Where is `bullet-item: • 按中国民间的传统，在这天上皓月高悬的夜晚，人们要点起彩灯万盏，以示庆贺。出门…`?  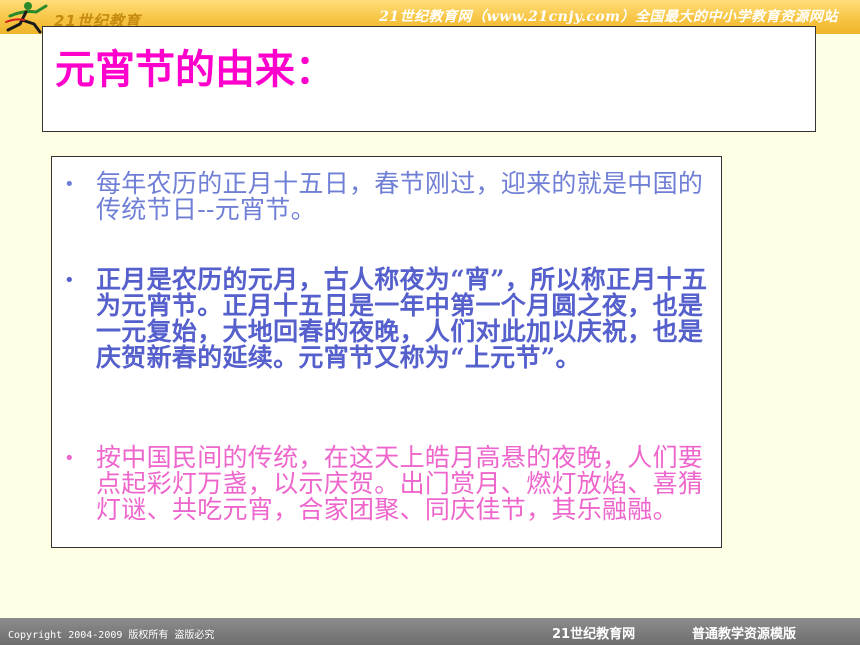 bullet-item: • 按中国民间的传统，在这天上皓月高悬的夜晚，人们要点起彩灯万盏，以示庆贺。出门… is located at coordinates (386, 484).